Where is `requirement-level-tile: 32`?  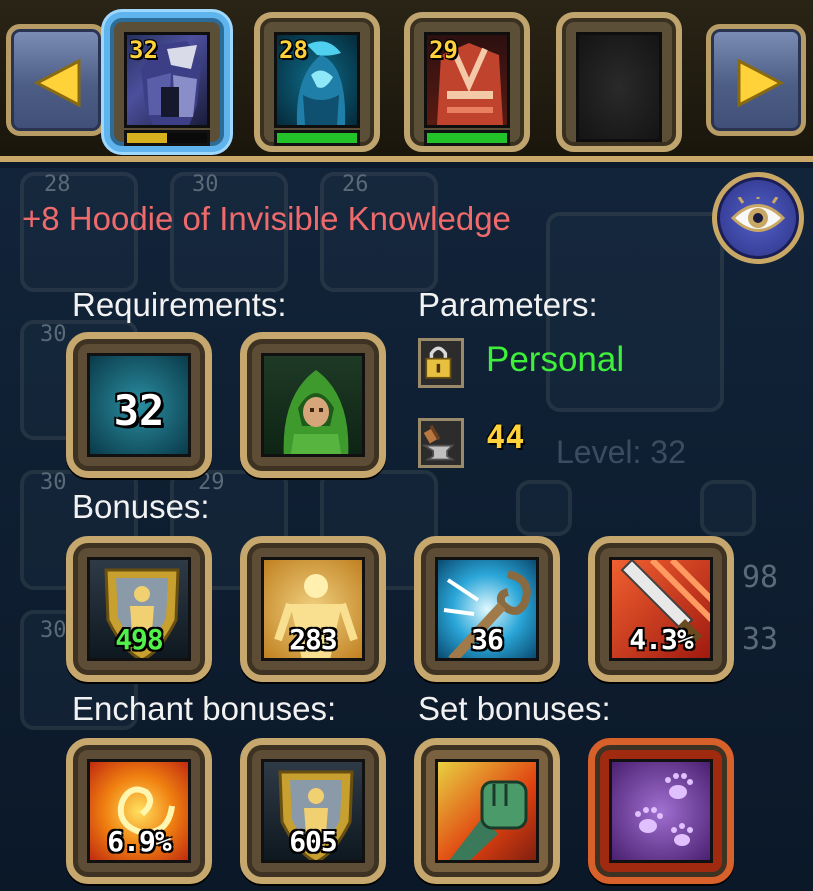
requirement-level-tile: 32 is located at coordinates (139, 405).